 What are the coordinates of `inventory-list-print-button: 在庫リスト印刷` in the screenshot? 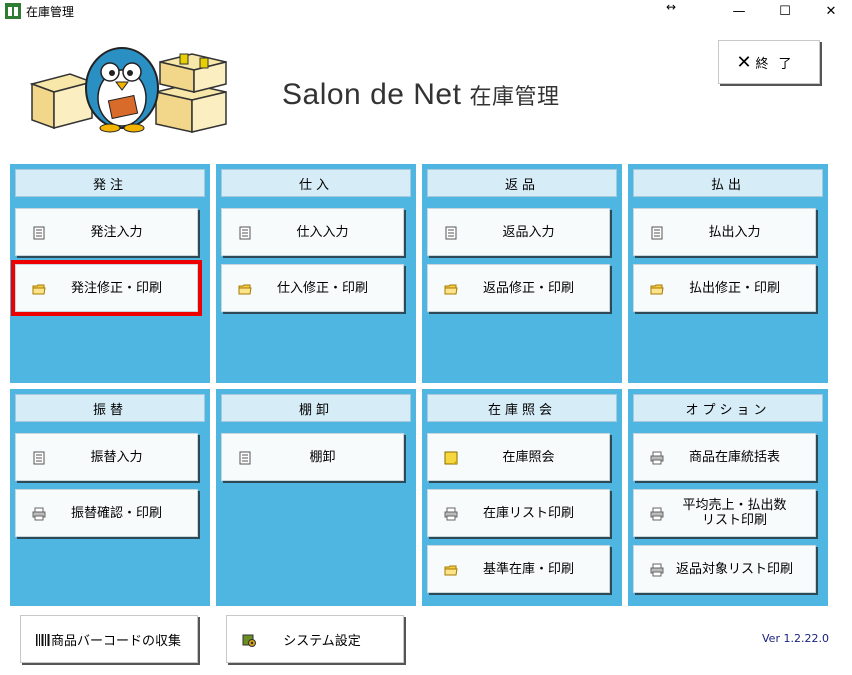 It's located at (518, 513).